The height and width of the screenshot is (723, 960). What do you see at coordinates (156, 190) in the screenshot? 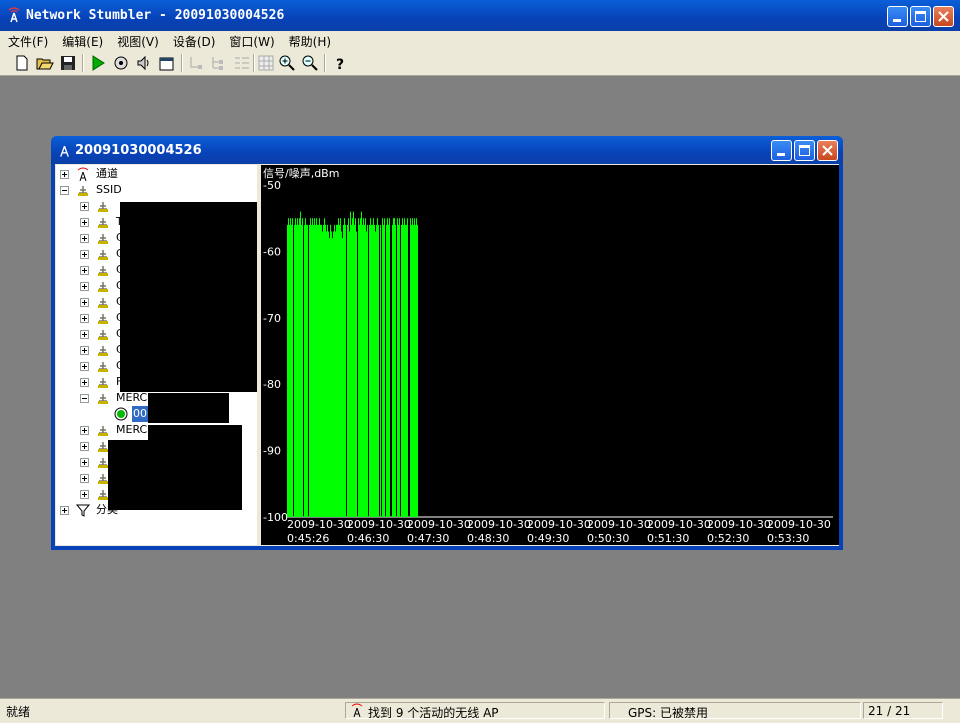
I see `tree-ssid: SSID` at bounding box center [156, 190].